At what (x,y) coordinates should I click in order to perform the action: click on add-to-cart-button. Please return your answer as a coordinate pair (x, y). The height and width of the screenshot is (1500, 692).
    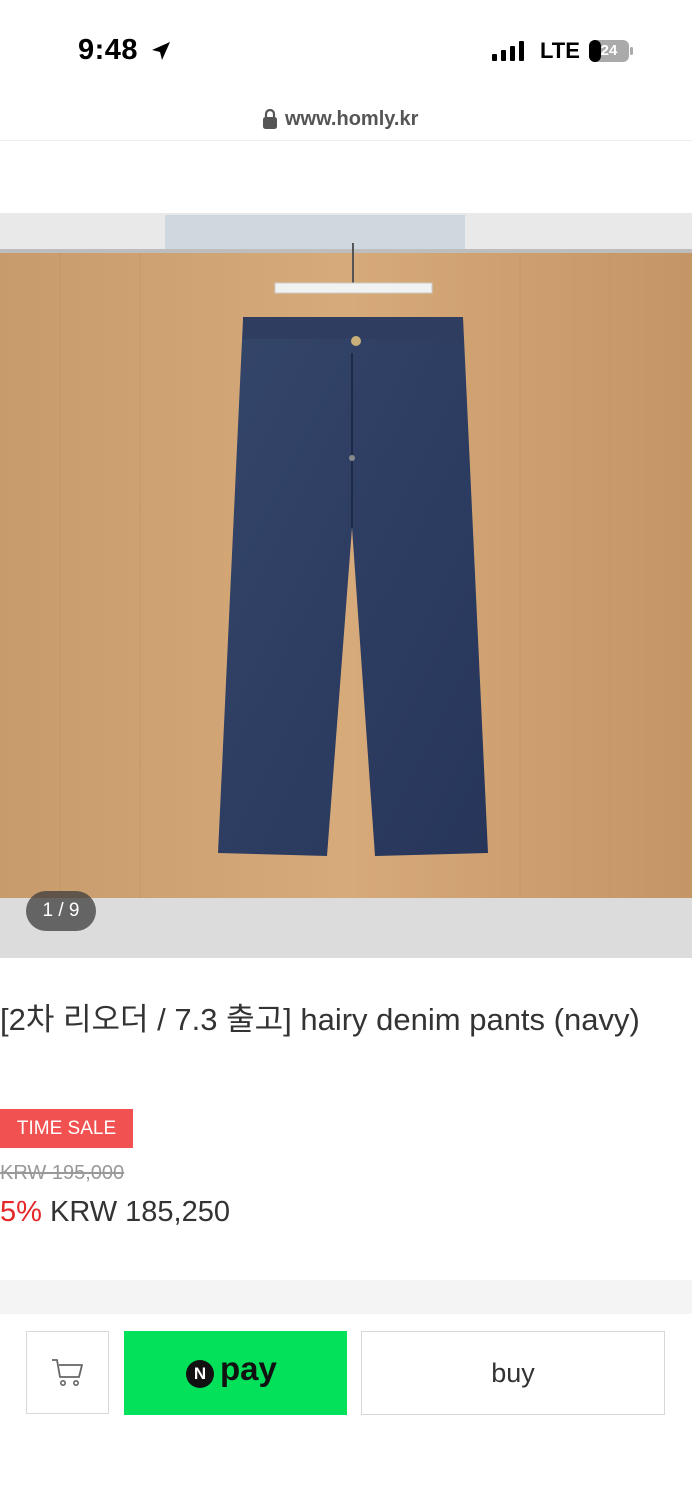
    Looking at the image, I should click on (67, 1372).